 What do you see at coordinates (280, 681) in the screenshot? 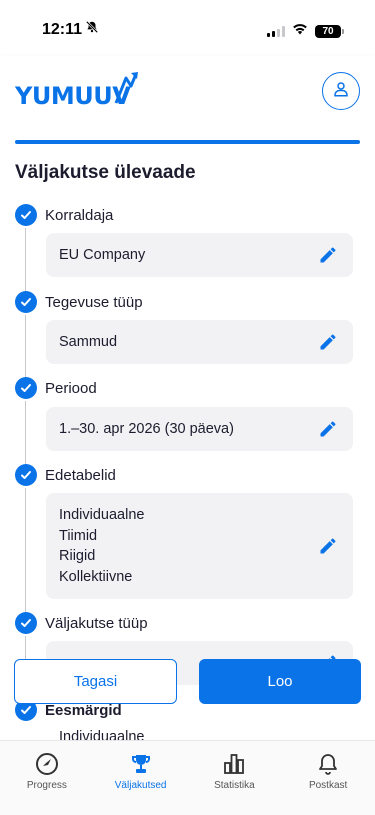
I see `create-button: Loo` at bounding box center [280, 681].